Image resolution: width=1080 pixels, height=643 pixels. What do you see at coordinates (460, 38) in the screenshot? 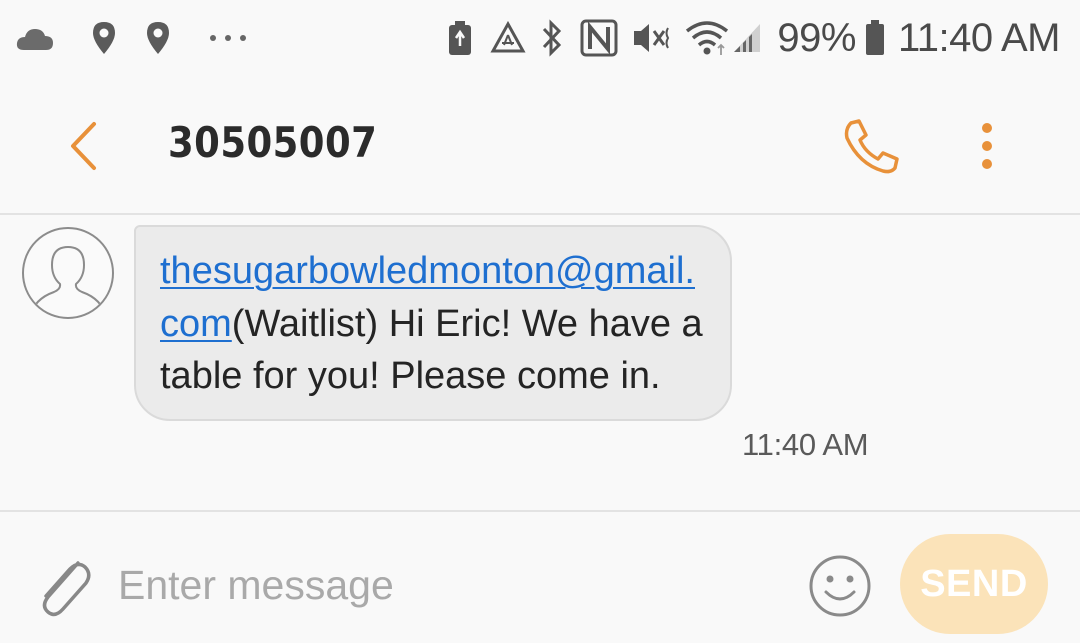
I see `battery-saver-icon` at bounding box center [460, 38].